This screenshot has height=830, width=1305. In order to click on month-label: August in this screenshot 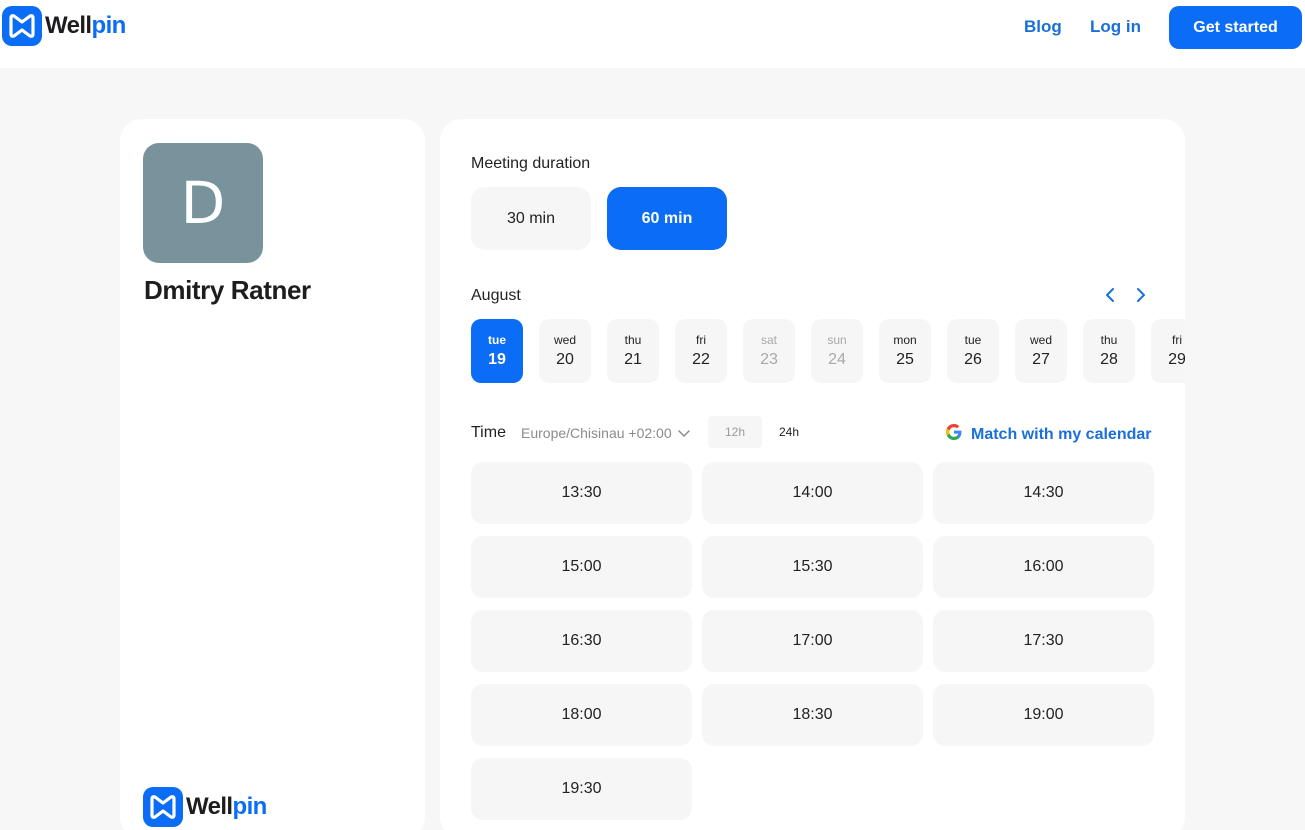, I will do `click(496, 295)`.